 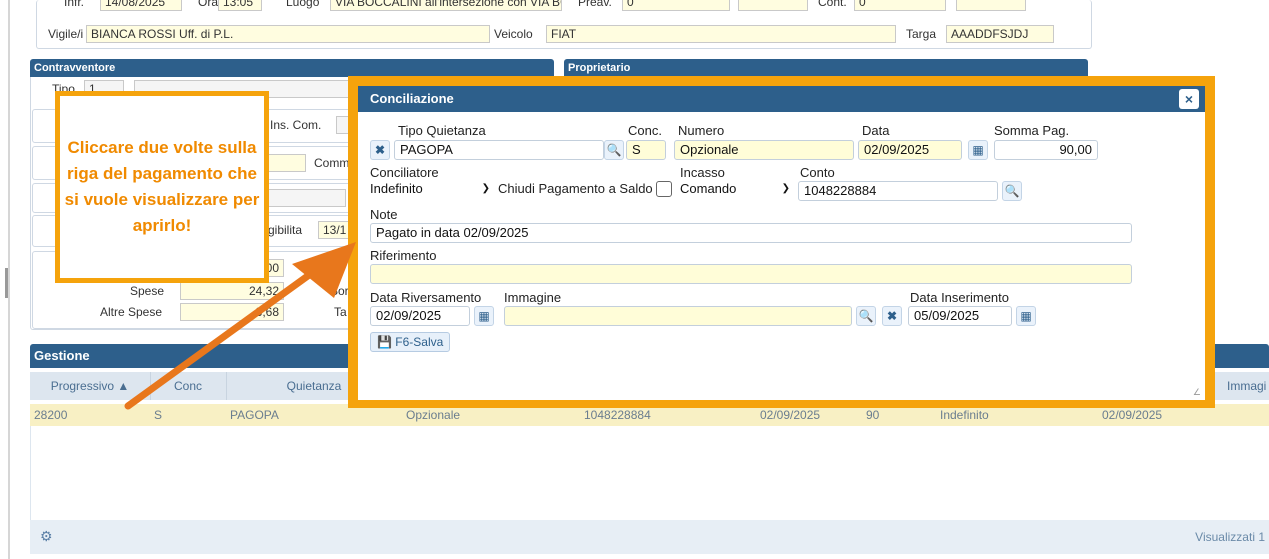 What do you see at coordinates (499, 150) in the screenshot?
I see `tipo-quietanza-field: PAGOPA` at bounding box center [499, 150].